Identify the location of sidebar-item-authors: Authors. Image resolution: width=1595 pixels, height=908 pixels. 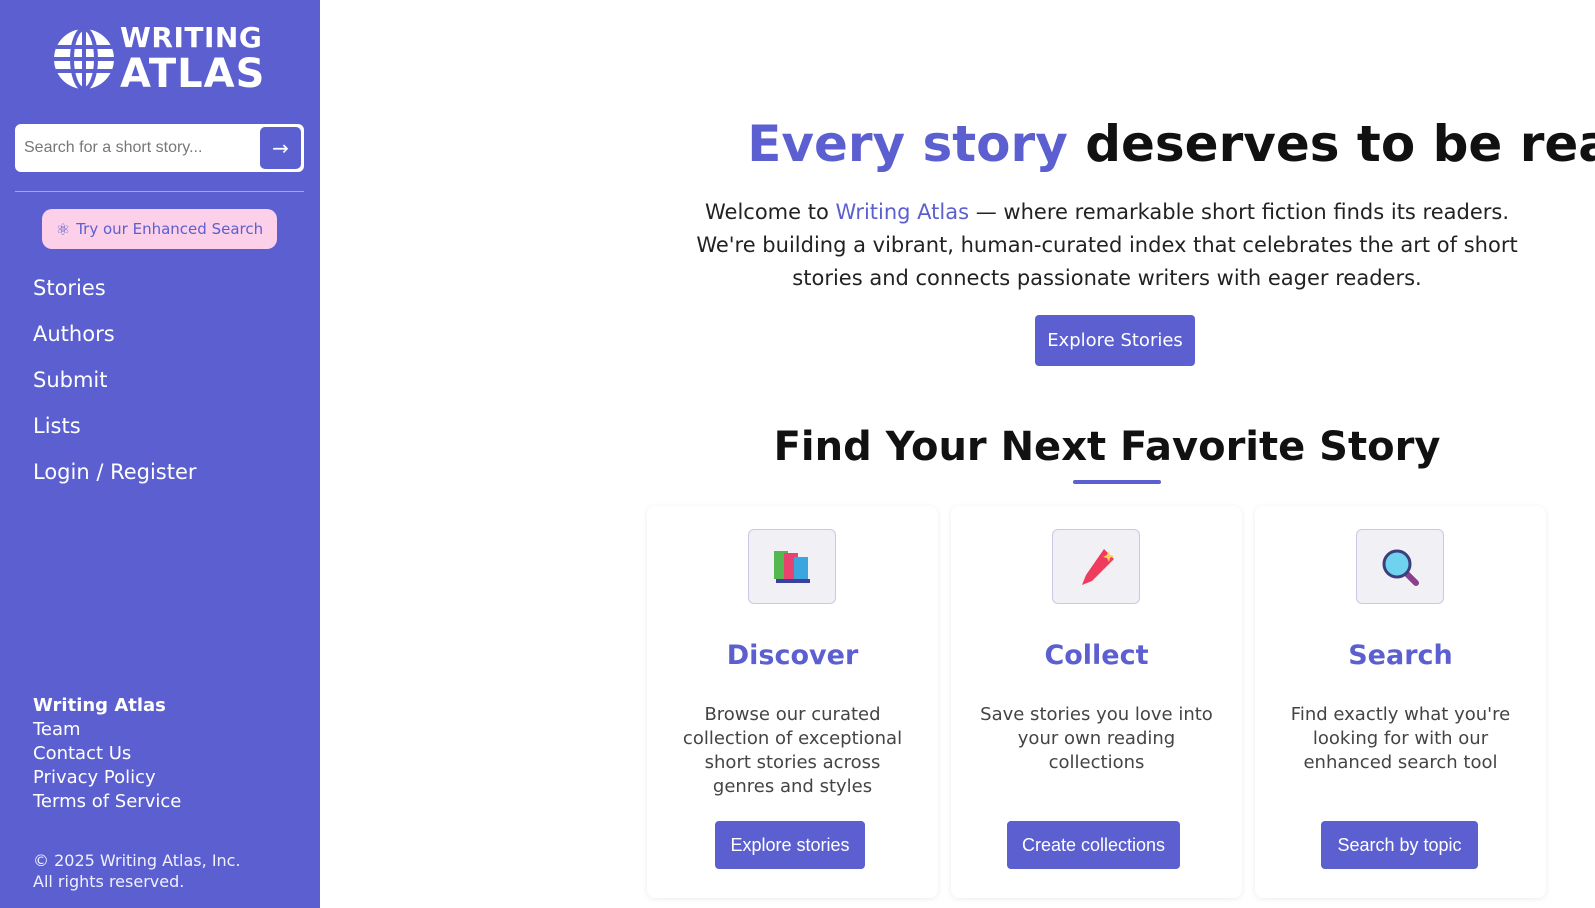
(115, 341).